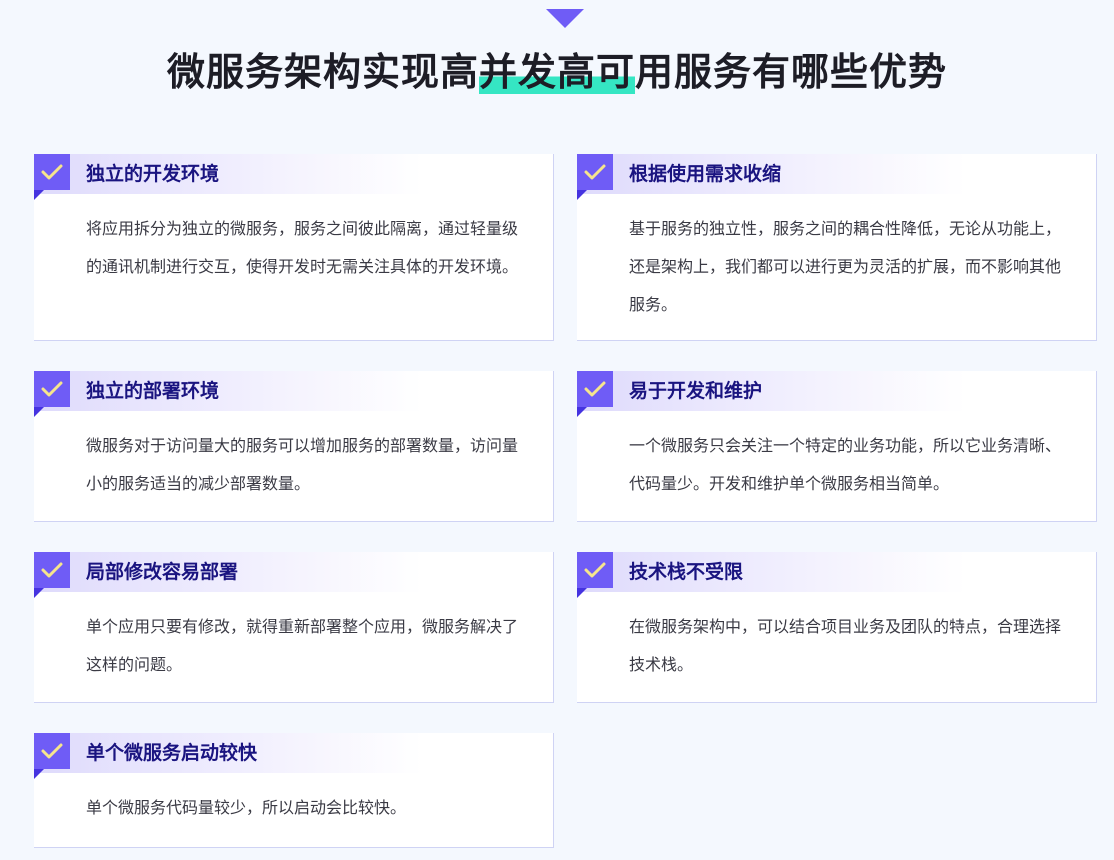 This screenshot has width=1114, height=860. I want to click on down-arrow-icon, so click(565, 18).